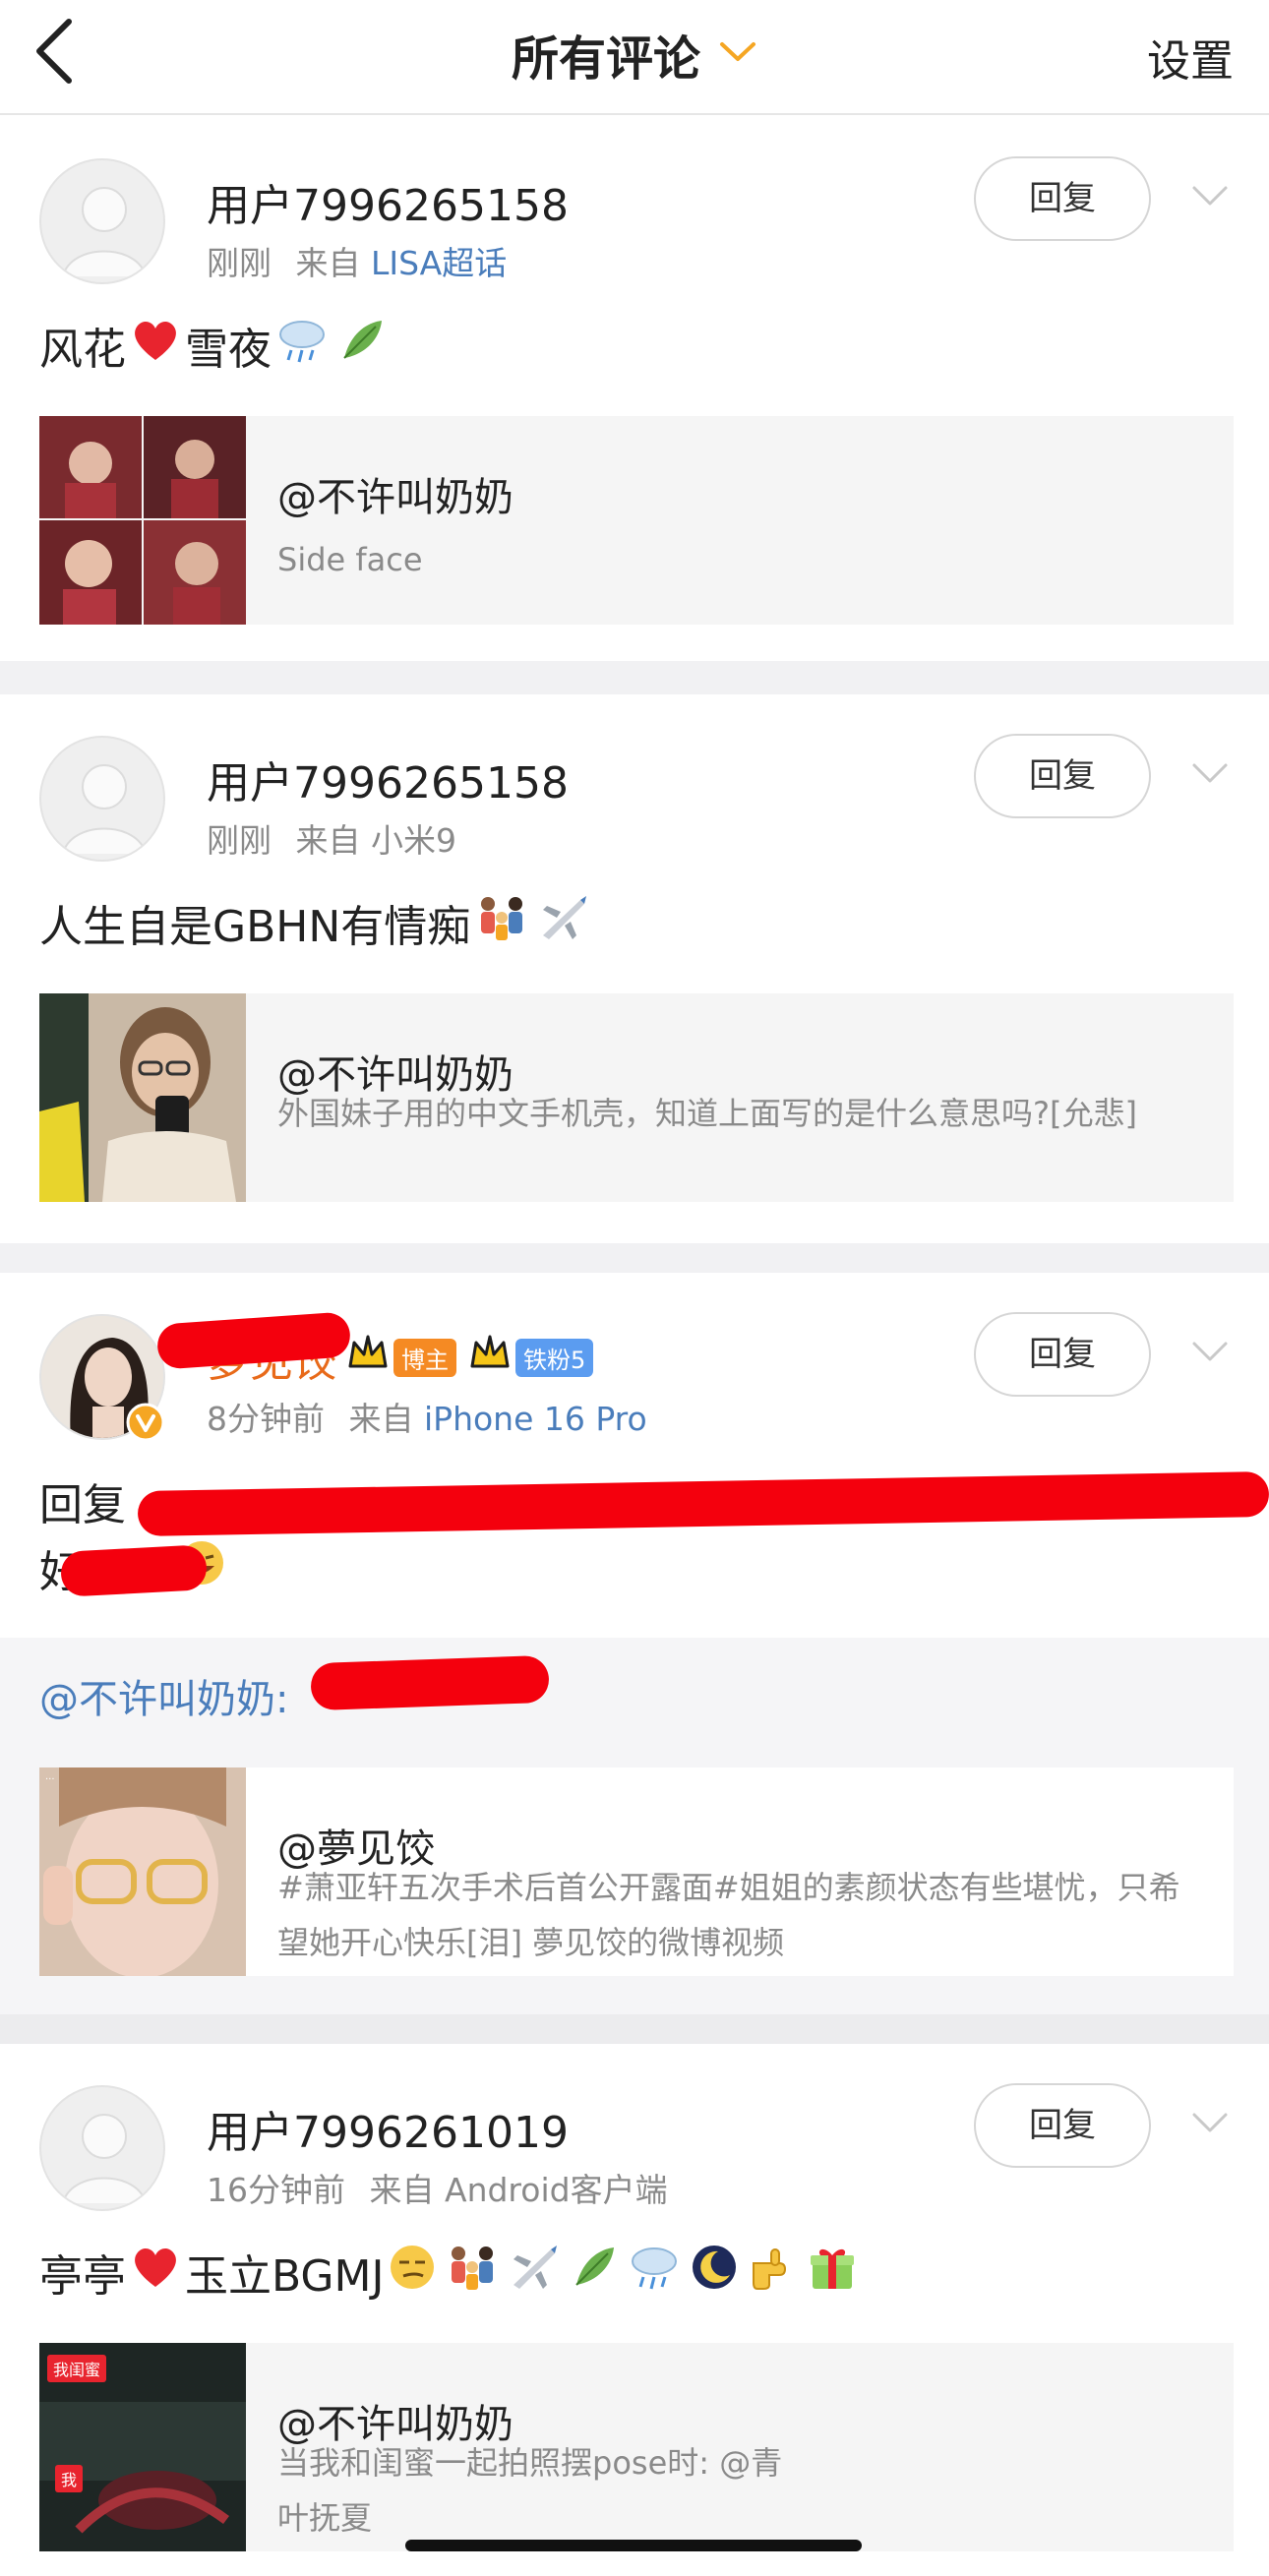 The width and height of the screenshot is (1269, 2576). Describe the element at coordinates (266, 1419) in the screenshot. I see `comment-time: 8分钟前` at that location.